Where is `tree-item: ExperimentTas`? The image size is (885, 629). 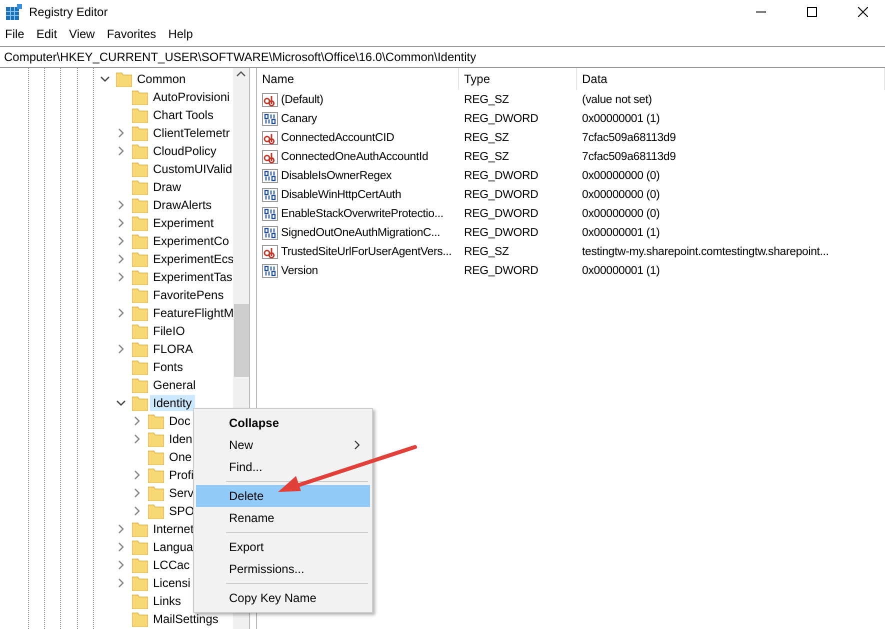
tree-item: ExperimentTas is located at coordinates (191, 277).